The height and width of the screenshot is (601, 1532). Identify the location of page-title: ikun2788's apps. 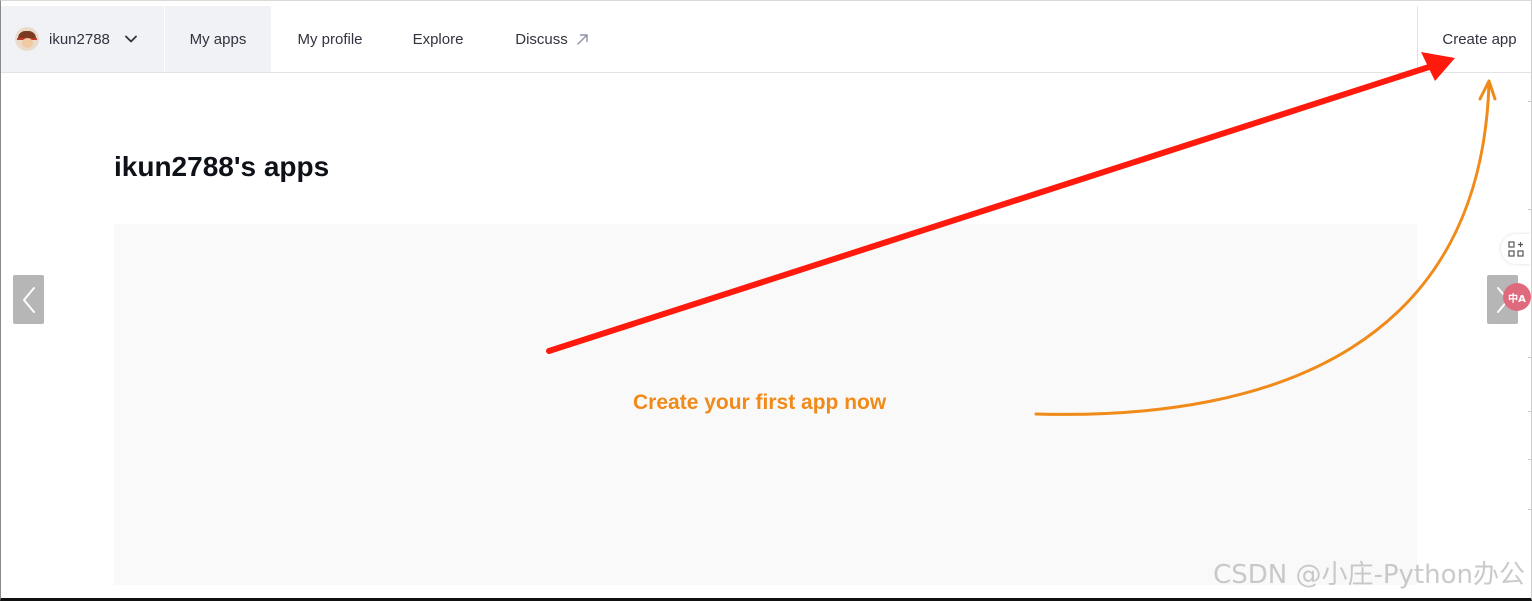
(222, 166).